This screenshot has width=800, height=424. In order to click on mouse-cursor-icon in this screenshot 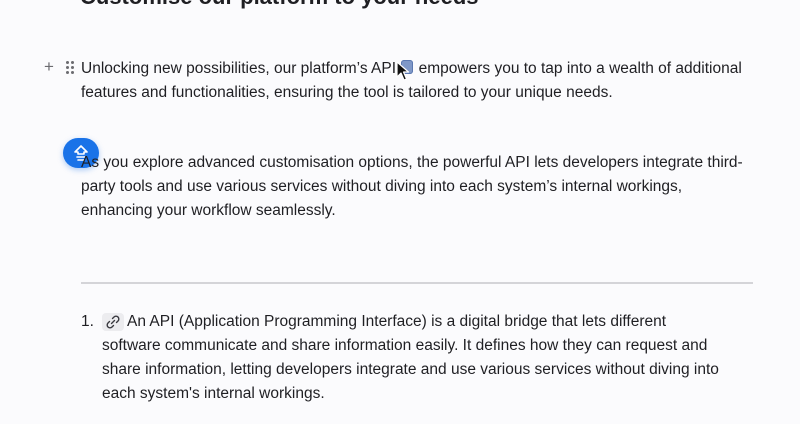, I will do `click(403, 71)`.